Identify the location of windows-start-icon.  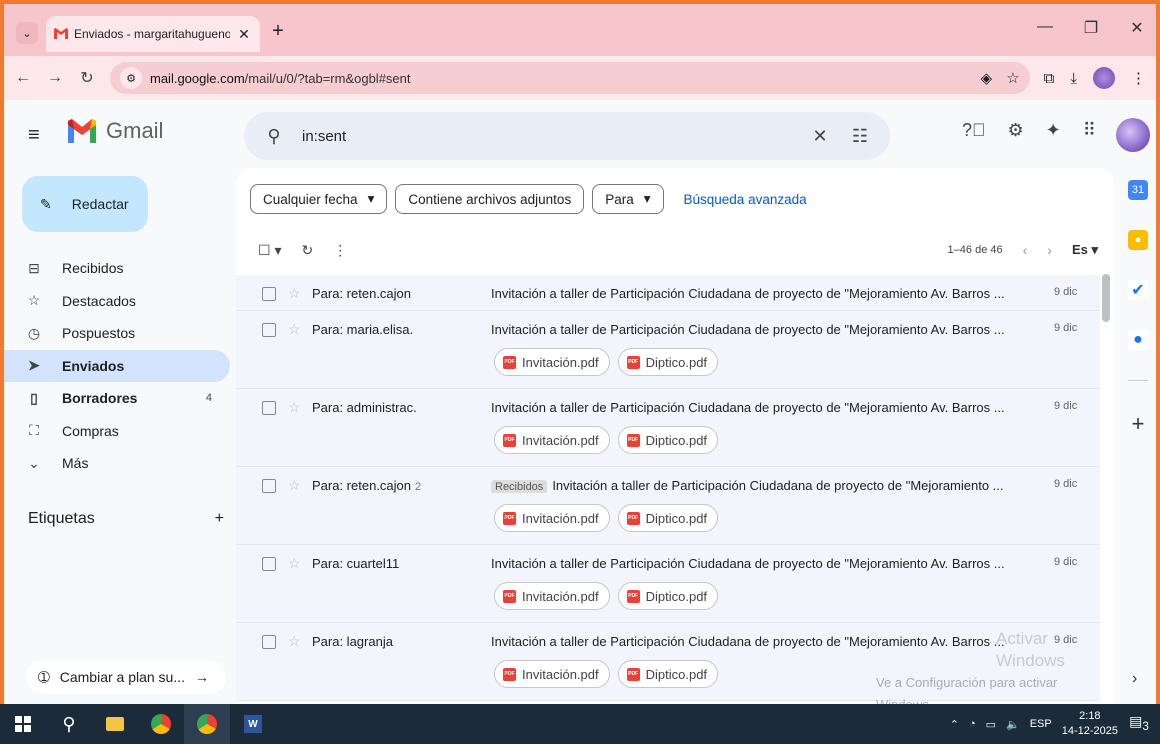
(23, 724).